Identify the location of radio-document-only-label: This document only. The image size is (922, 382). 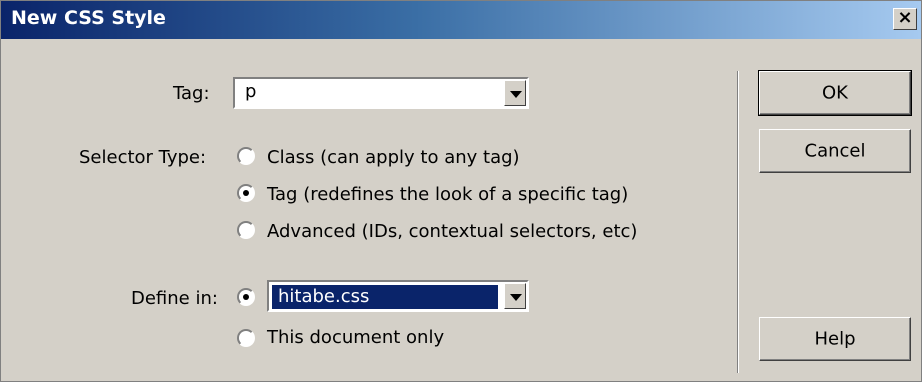
(355, 337).